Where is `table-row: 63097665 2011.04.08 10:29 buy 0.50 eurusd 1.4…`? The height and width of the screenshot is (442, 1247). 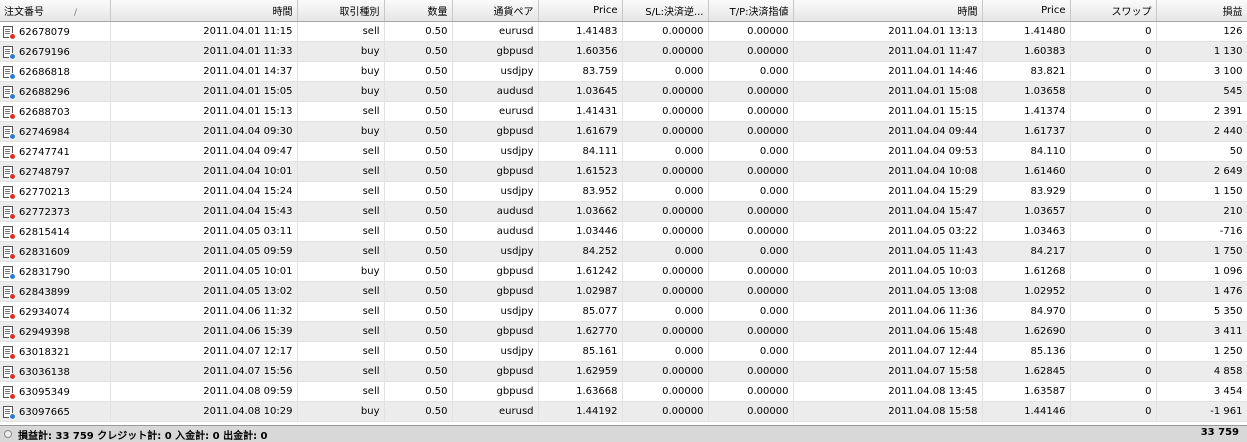
table-row: 63097665 2011.04.08 10:29 buy 0.50 eurusd 1.4… is located at coordinates (623, 411).